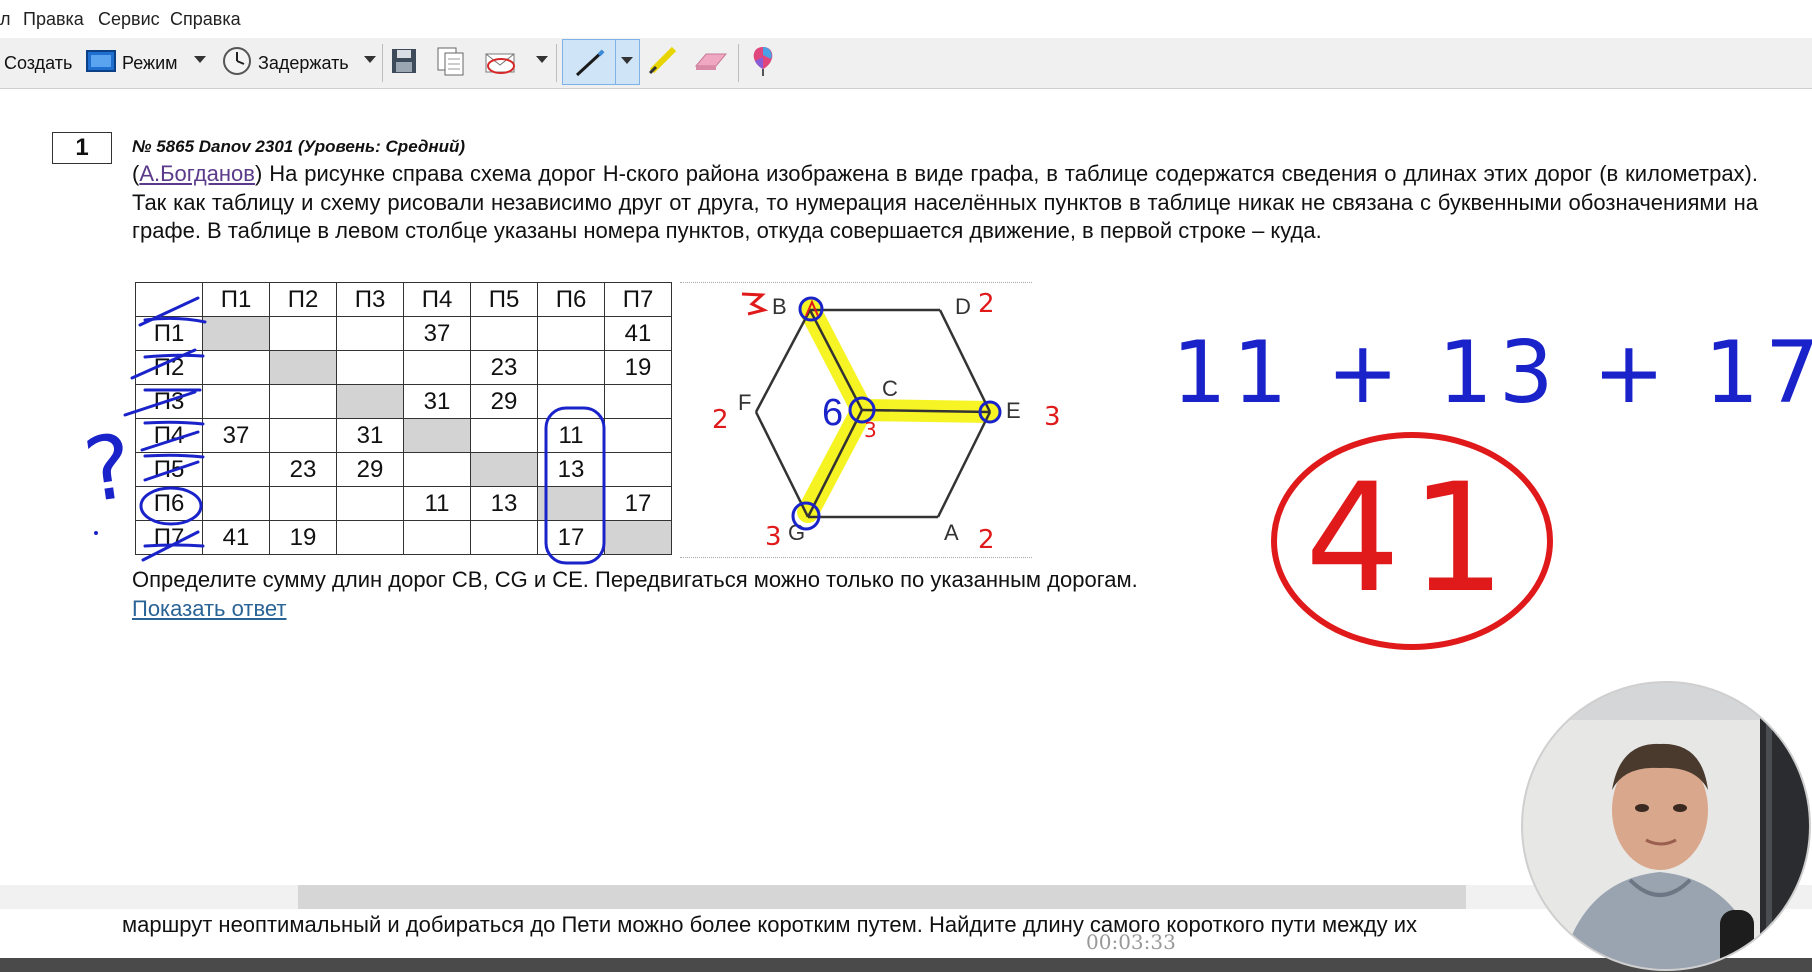  What do you see at coordinates (1410, 539) in the screenshot?
I see `answer-annotation: 41` at bounding box center [1410, 539].